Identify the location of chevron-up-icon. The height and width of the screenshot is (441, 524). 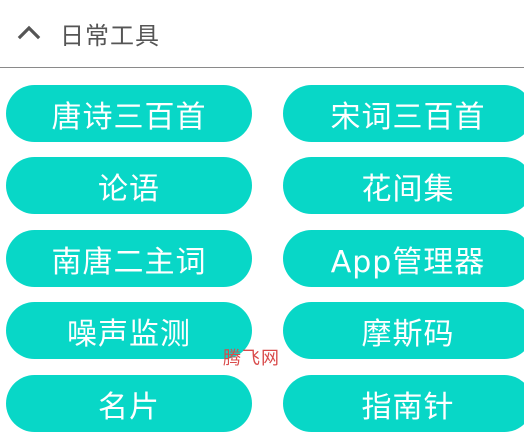
(29, 34).